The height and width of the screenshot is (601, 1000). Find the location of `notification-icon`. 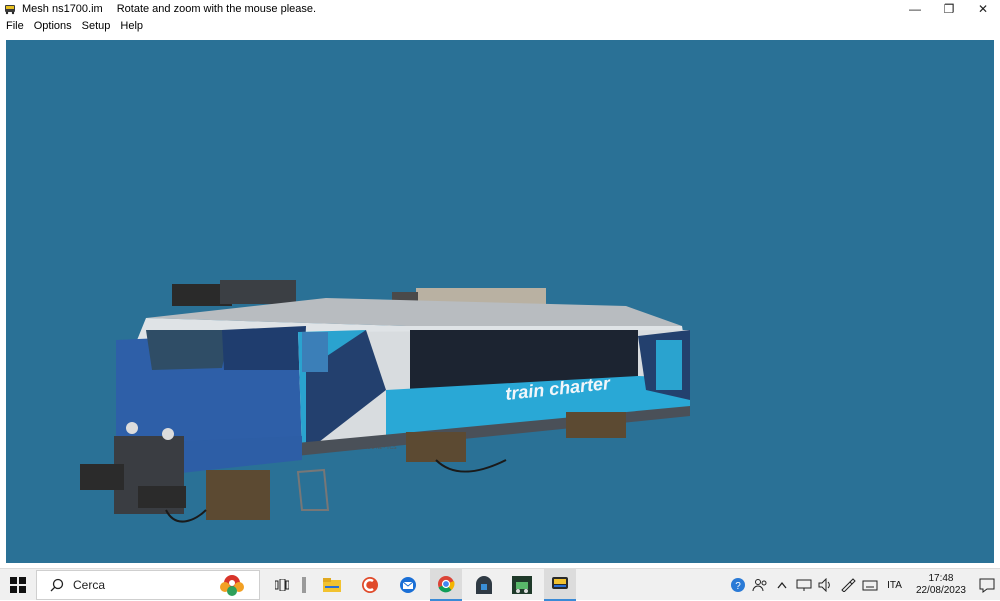

notification-icon is located at coordinates (987, 585).